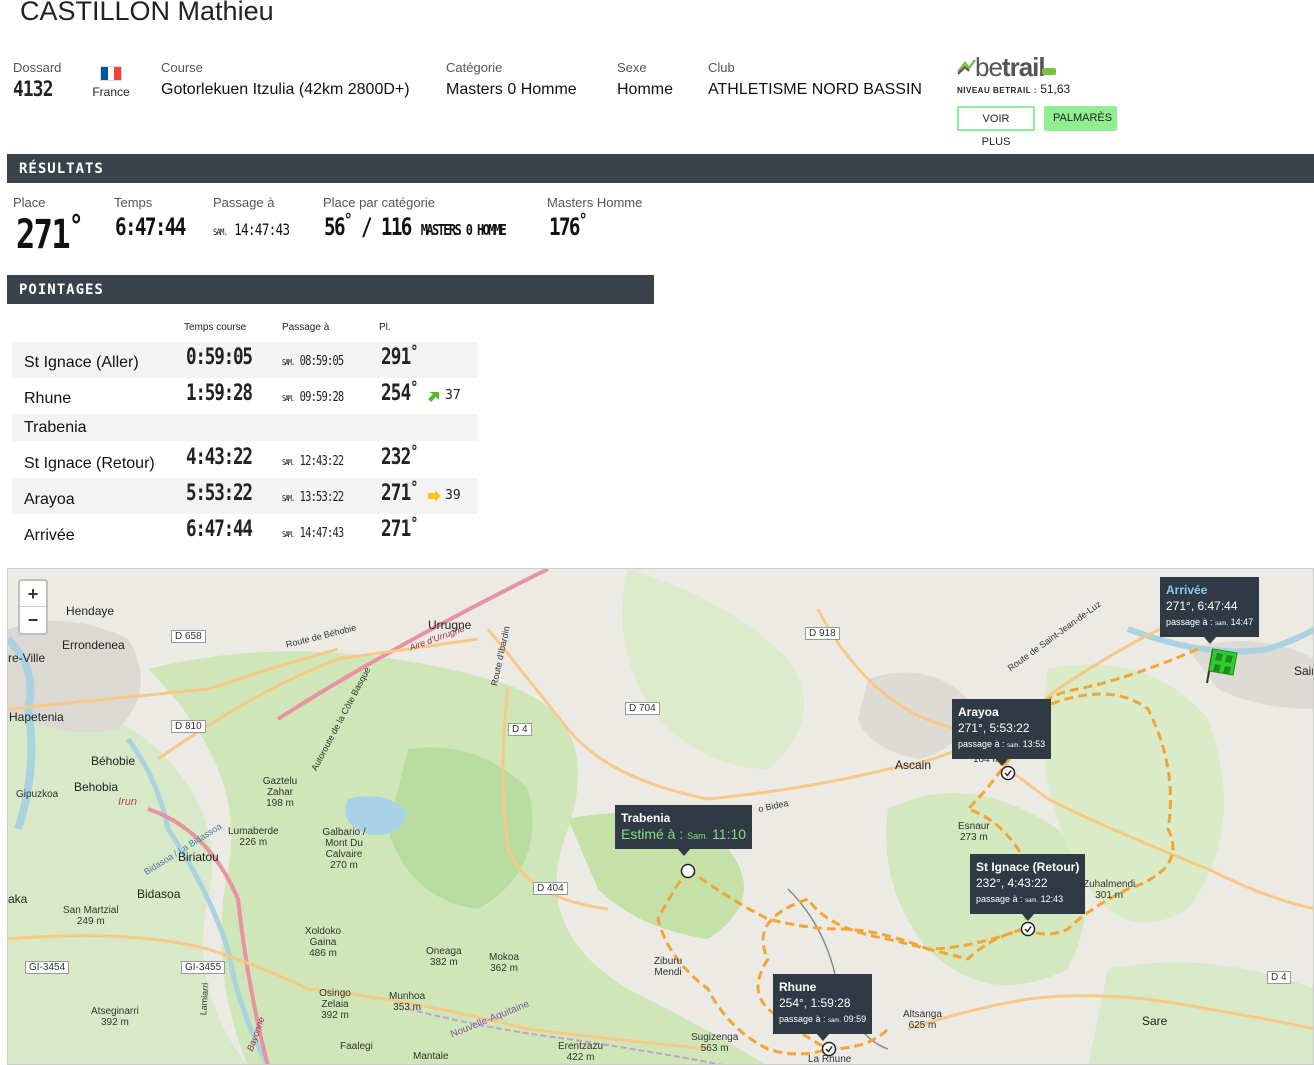  I want to click on map-label-erentzazu-name: Erentzazu, so click(581, 1046).